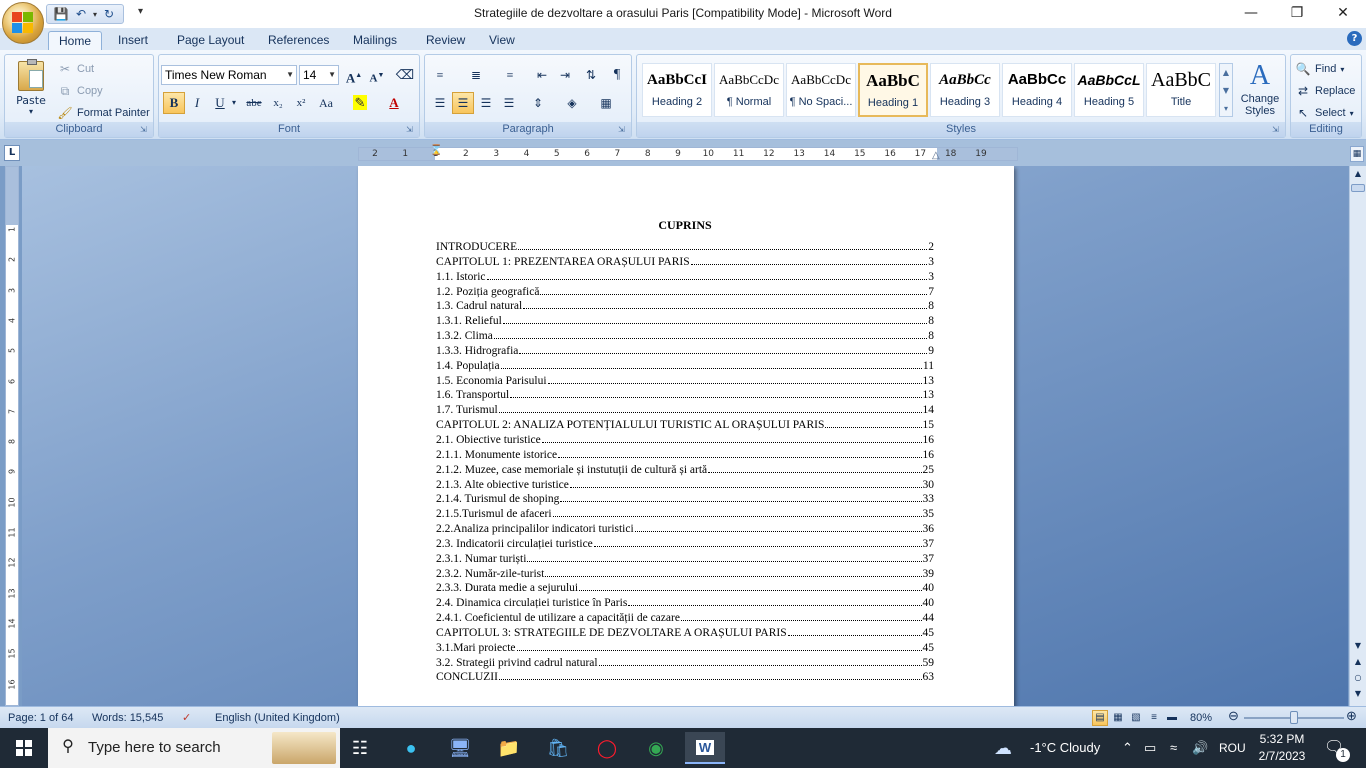 The width and height of the screenshot is (1366, 768). I want to click on browse-object-icon: ○, so click(1358, 678).